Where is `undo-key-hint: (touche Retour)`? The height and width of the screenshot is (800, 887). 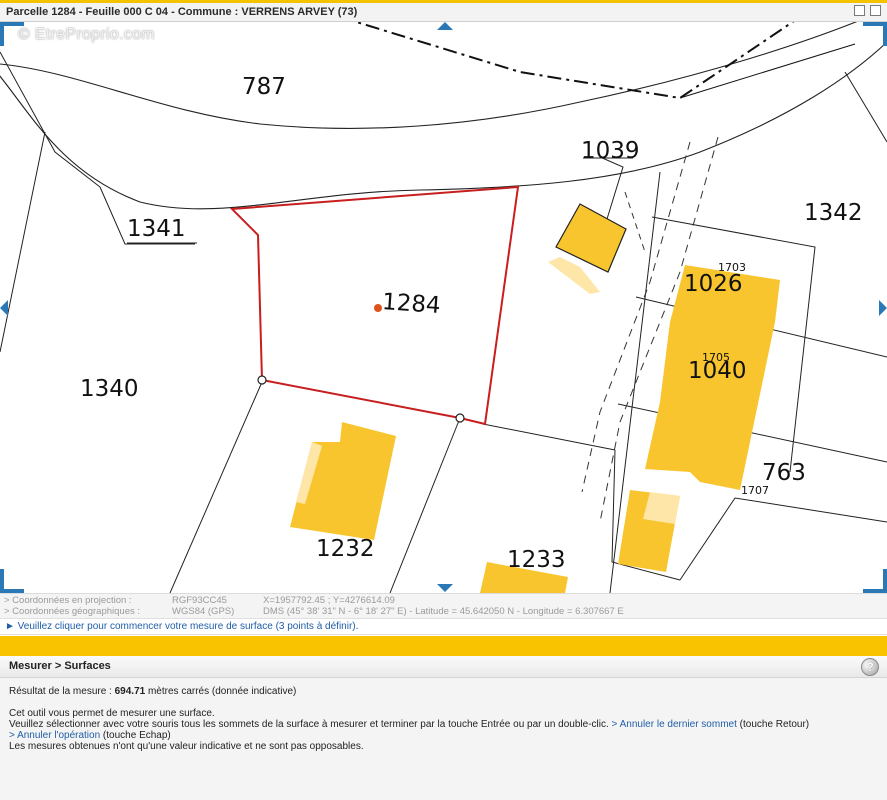 undo-key-hint: (touche Retour) is located at coordinates (773, 724).